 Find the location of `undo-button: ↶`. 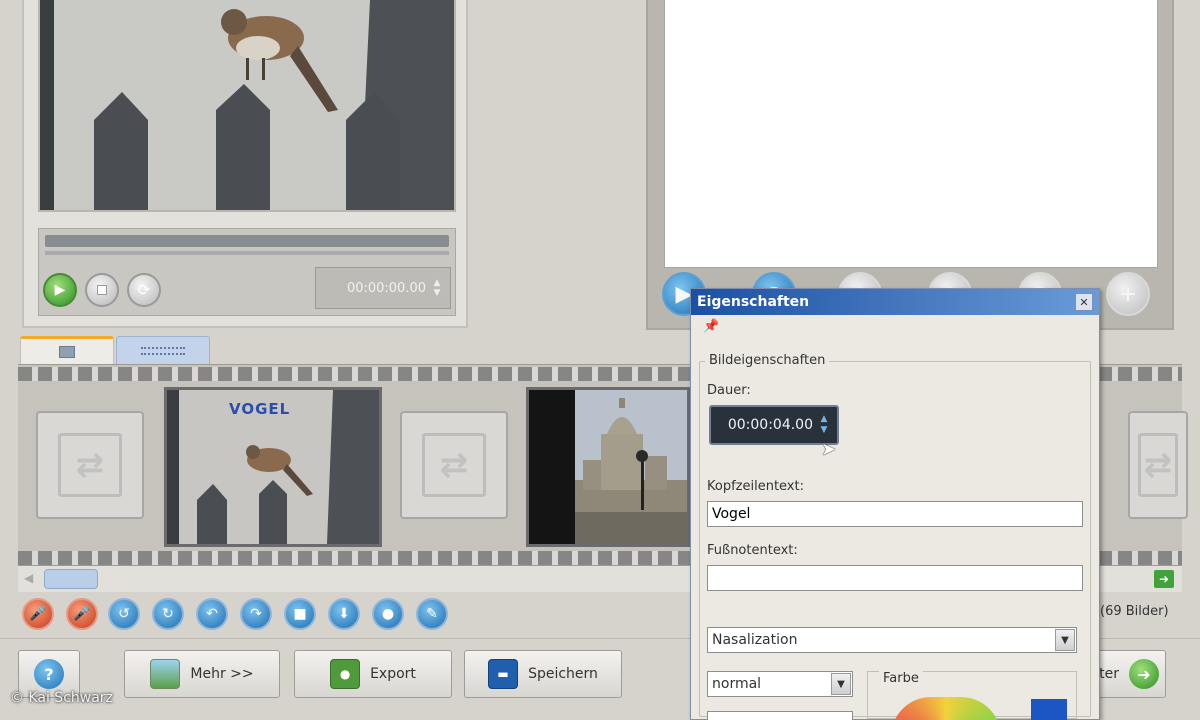

undo-button: ↶ is located at coordinates (212, 614).